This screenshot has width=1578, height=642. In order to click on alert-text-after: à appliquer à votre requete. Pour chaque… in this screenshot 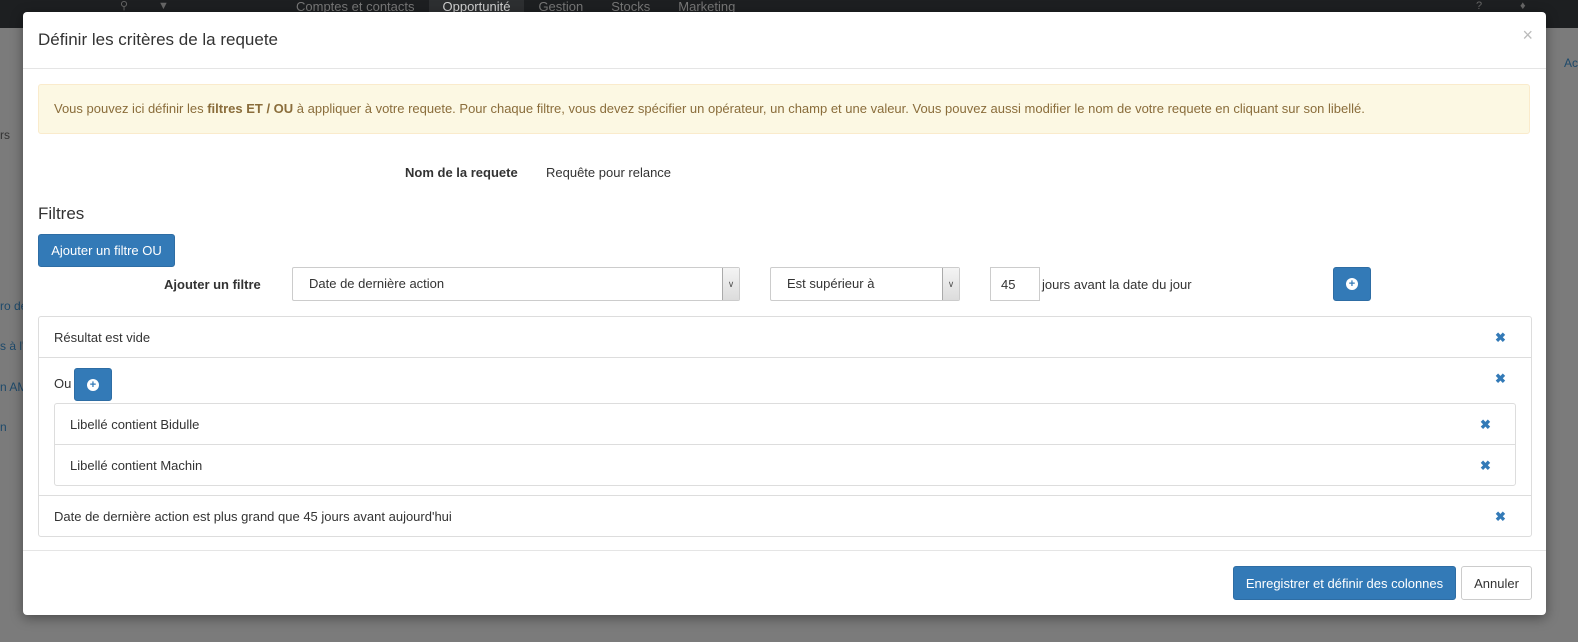, I will do `click(829, 108)`.